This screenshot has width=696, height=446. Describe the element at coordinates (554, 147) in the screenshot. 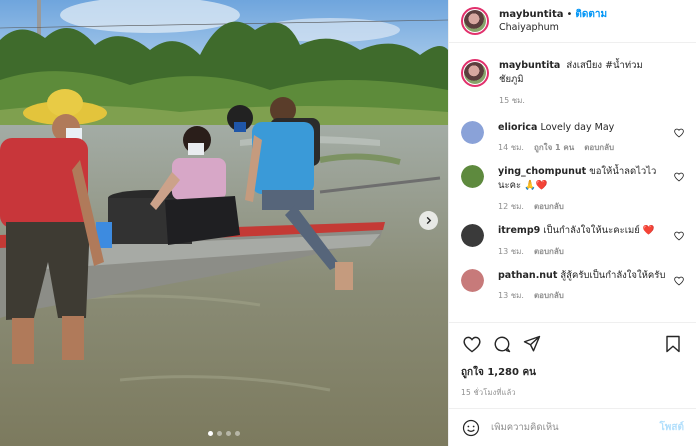

I see `comment-likes: ถูกใจ 1 คน` at that location.